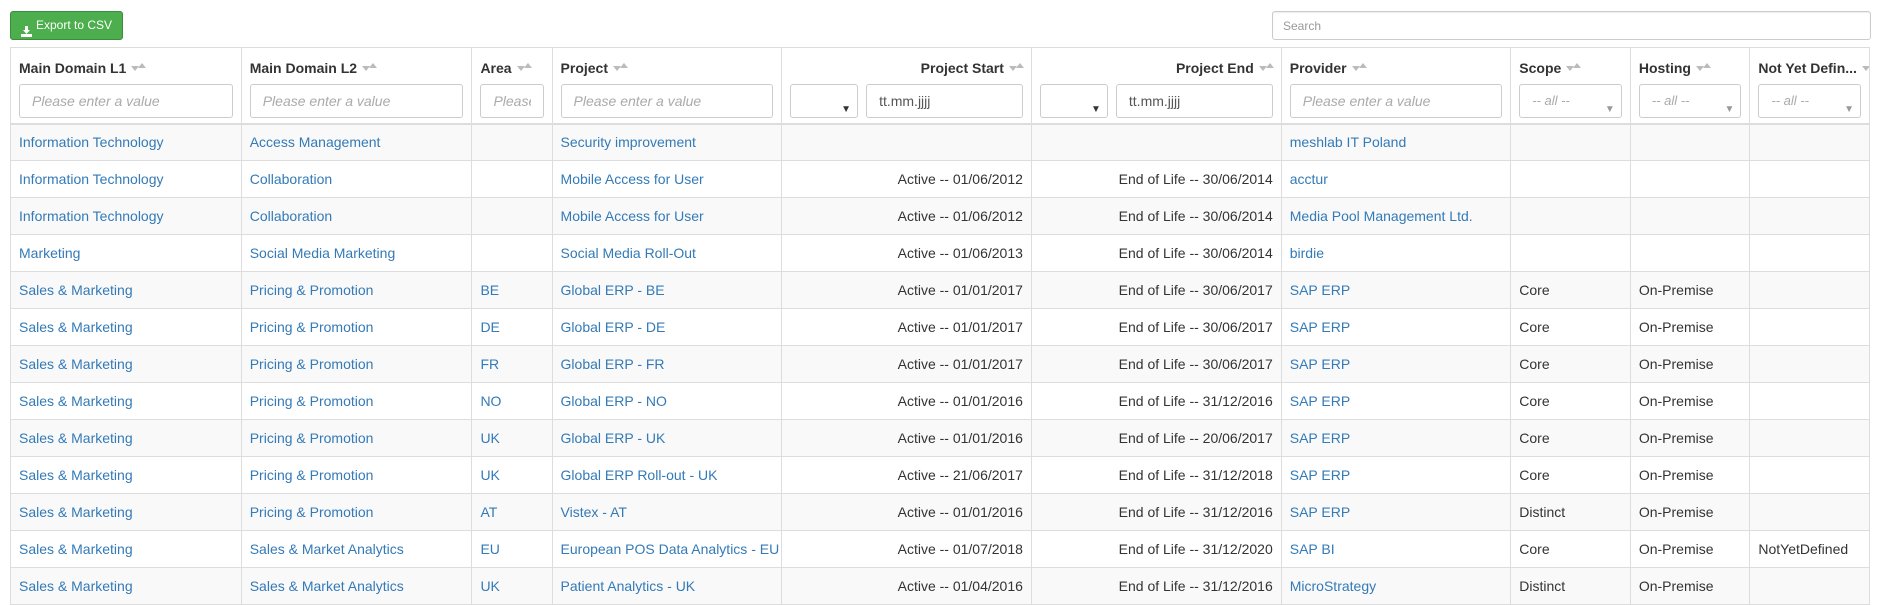  I want to click on filter-input-area, so click(512, 101).